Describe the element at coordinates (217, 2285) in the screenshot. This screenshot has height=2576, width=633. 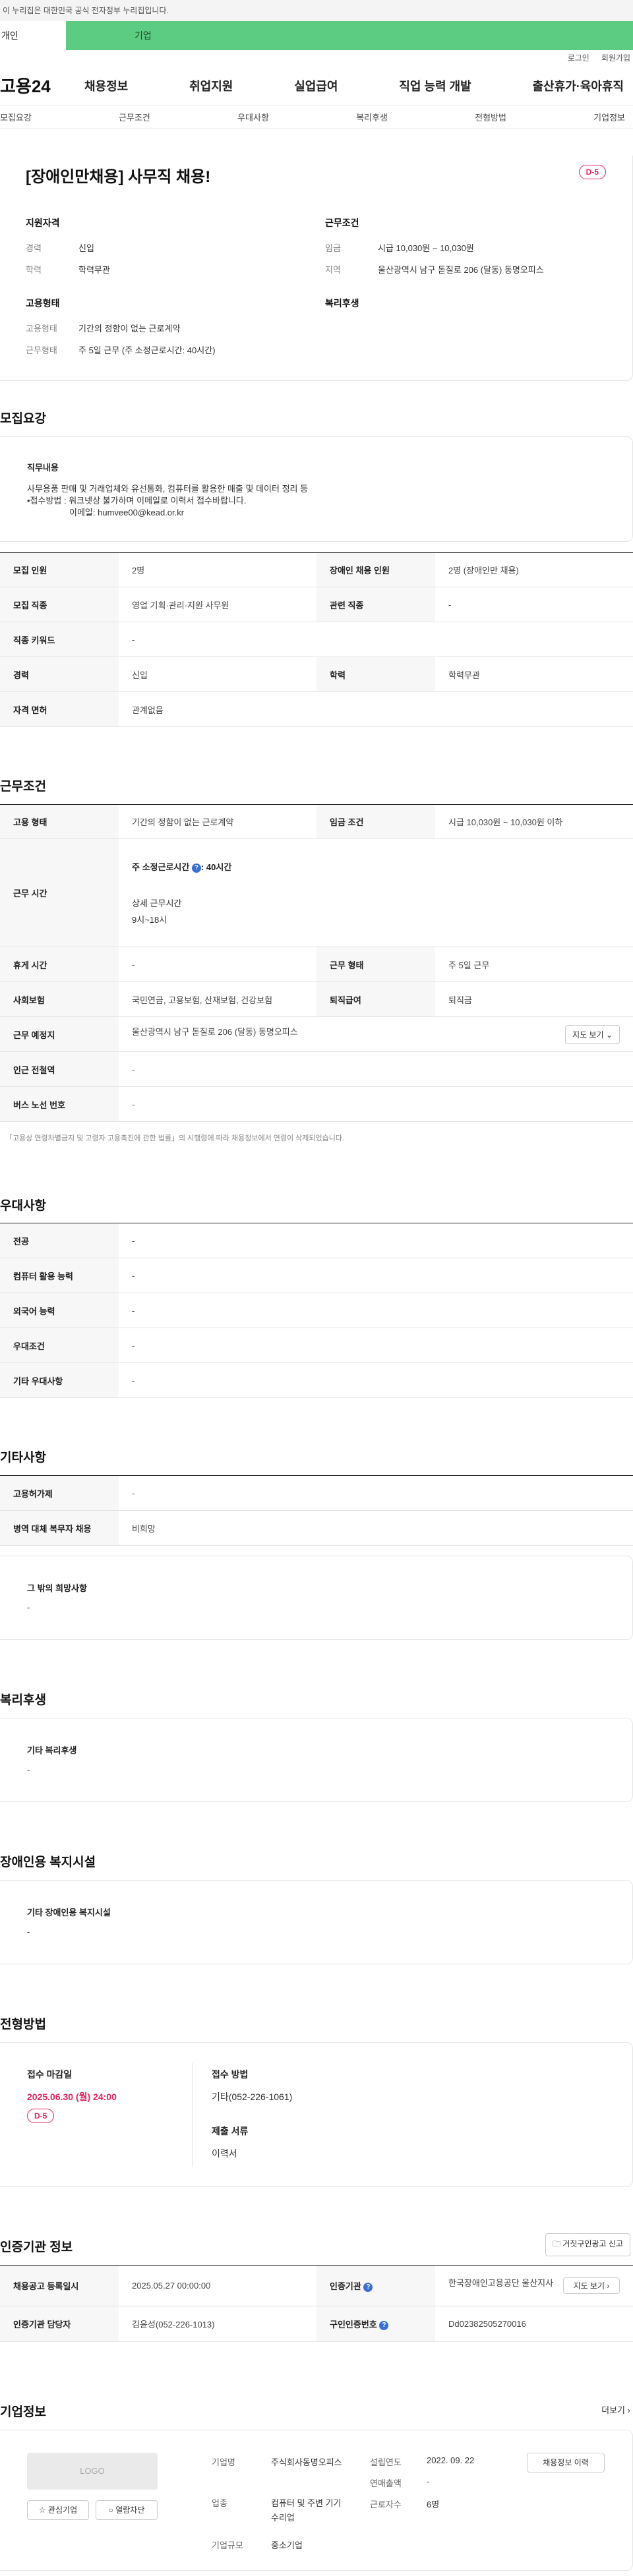
I see `cell-value: 2025.05.27 00:00:00` at that location.